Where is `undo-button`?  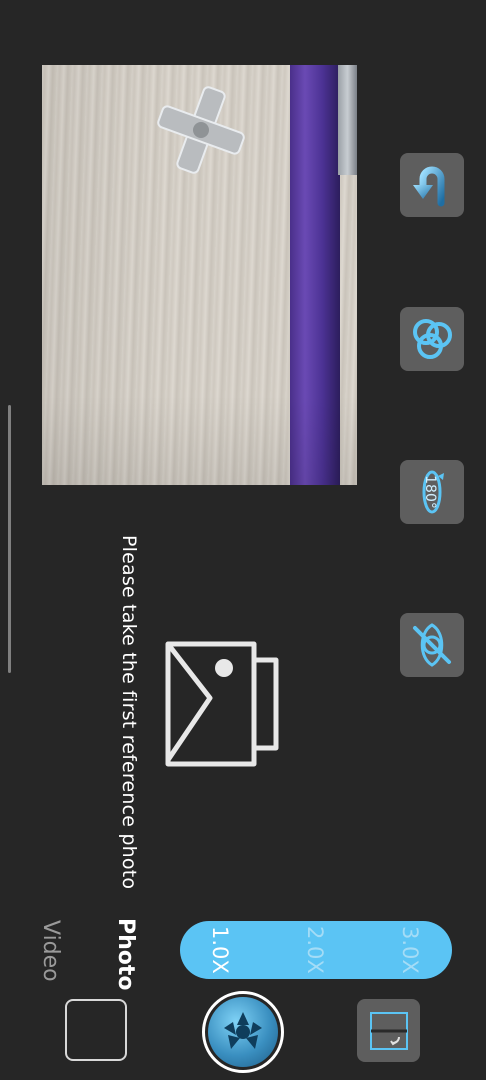
undo-button is located at coordinates (432, 185).